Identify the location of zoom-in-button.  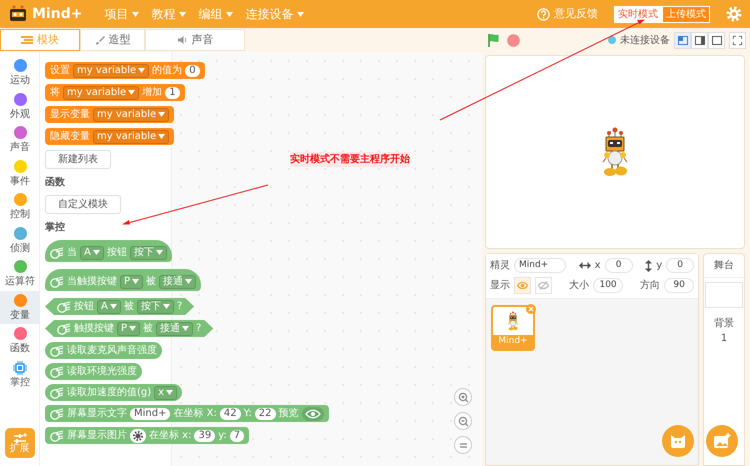
(463, 397).